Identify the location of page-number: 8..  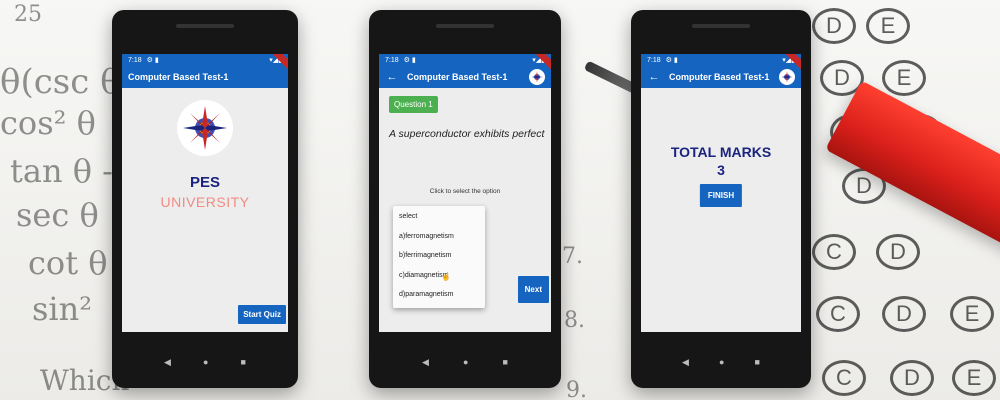
(574, 320).